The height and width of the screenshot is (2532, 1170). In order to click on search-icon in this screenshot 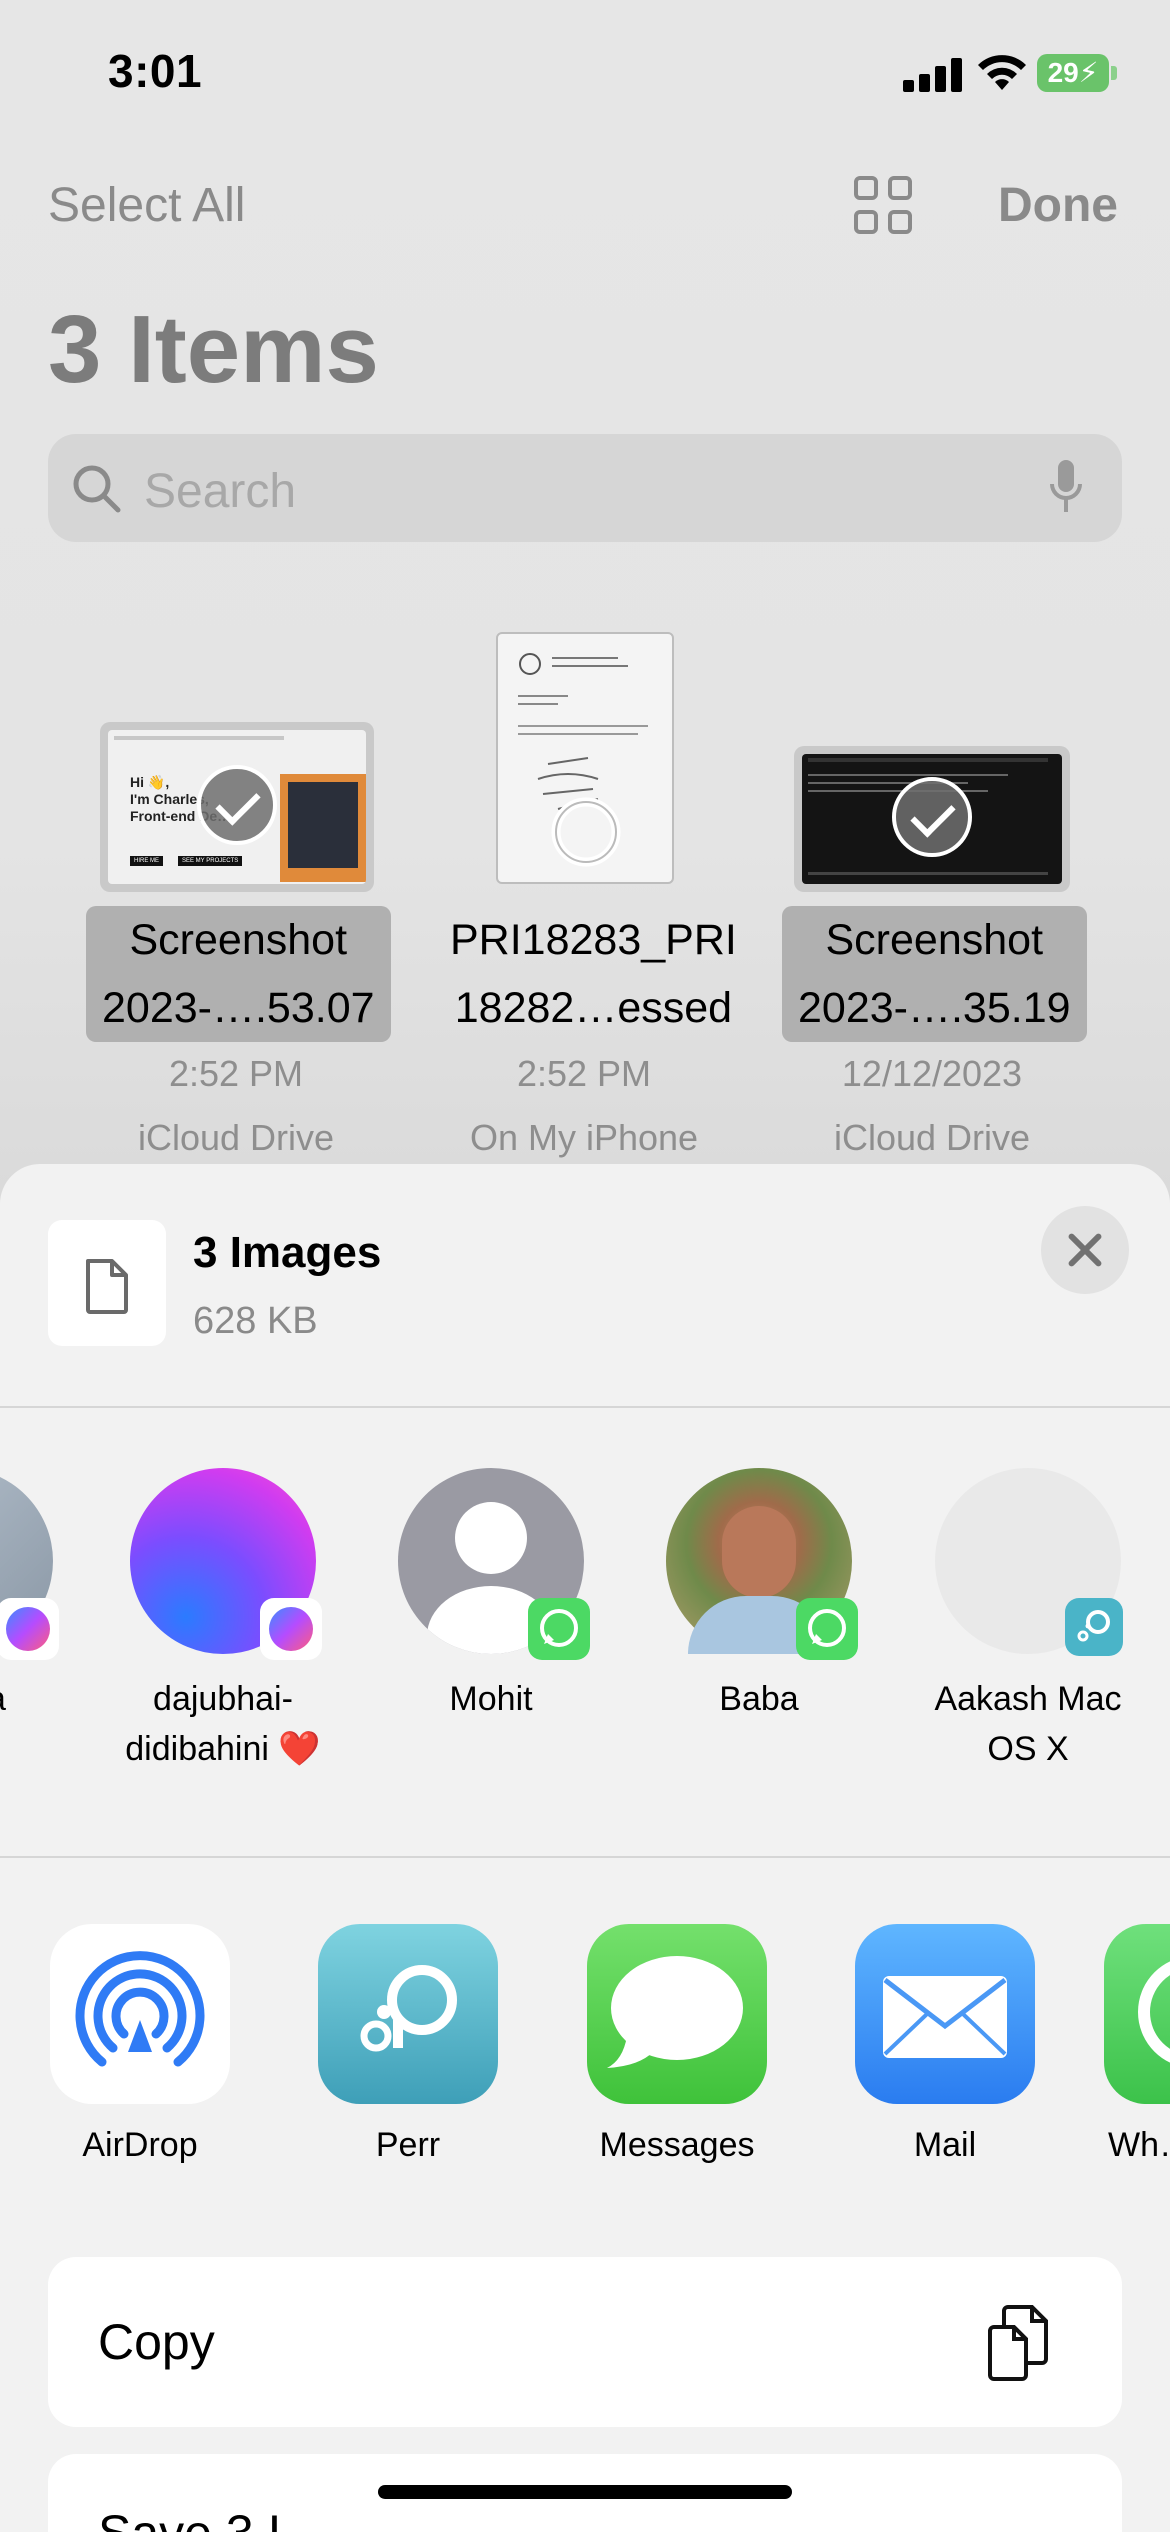, I will do `click(97, 489)`.